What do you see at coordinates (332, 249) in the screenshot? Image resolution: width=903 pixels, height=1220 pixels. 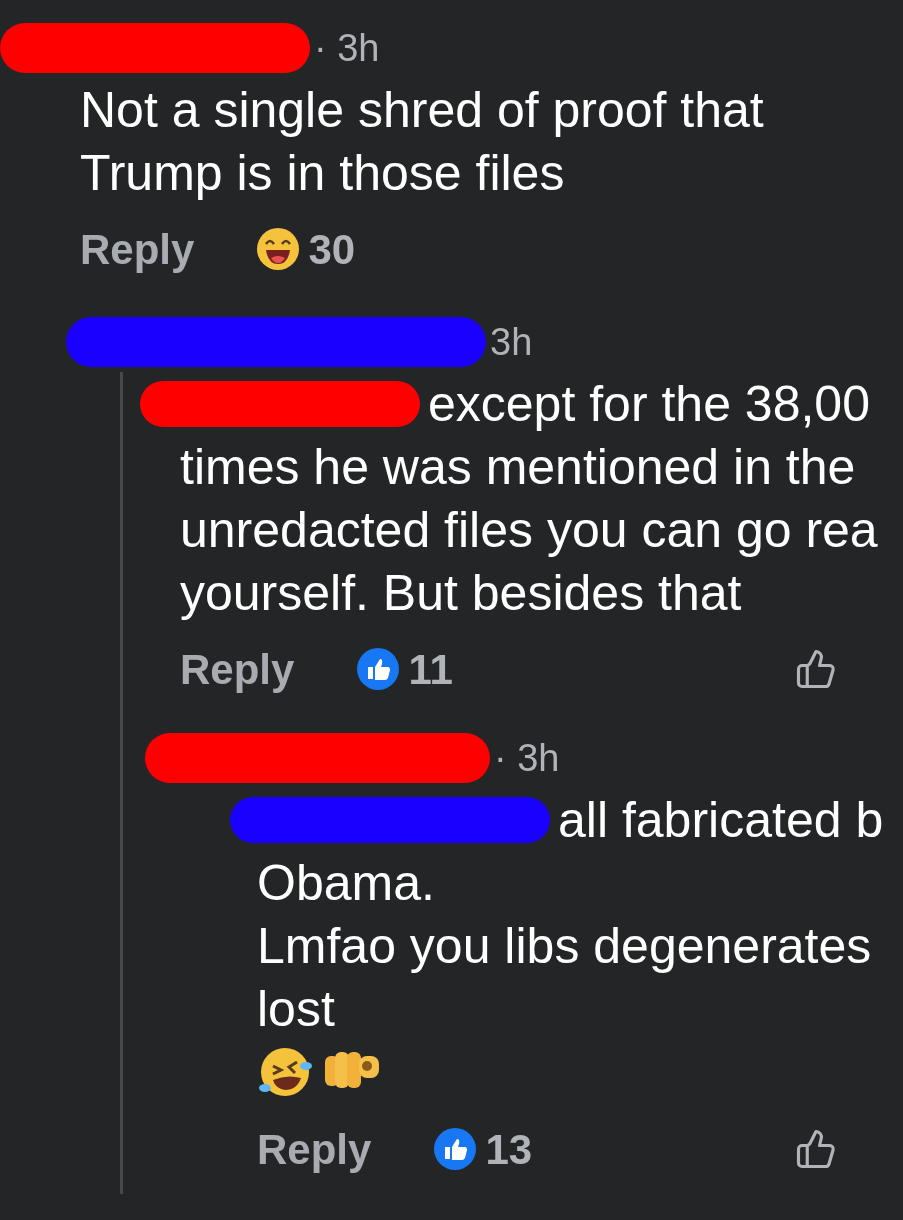 I see `reaction-count: 30` at bounding box center [332, 249].